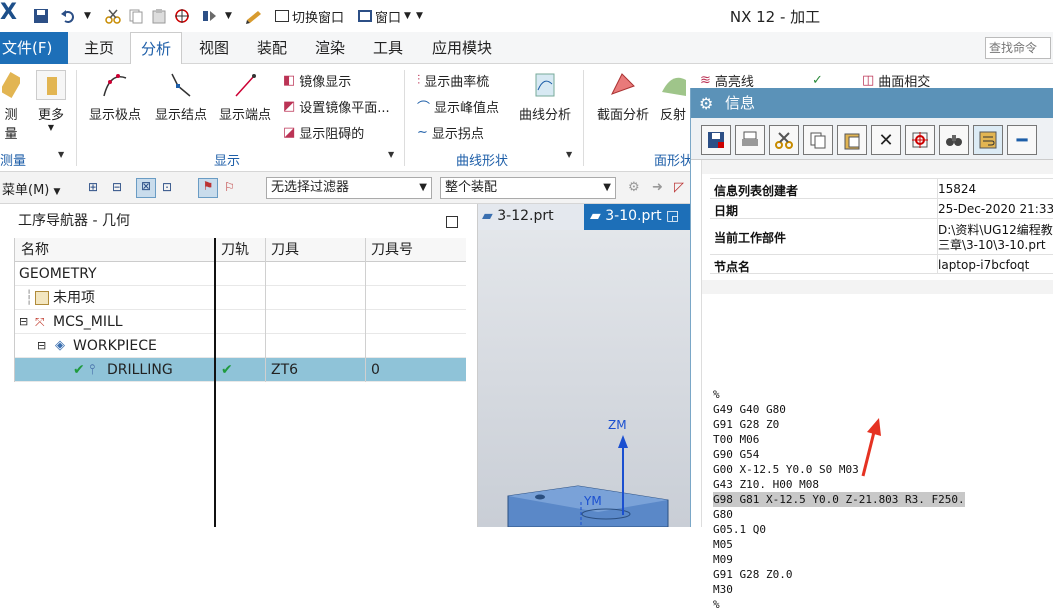 The width and height of the screenshot is (1053, 612). I want to click on tab-home: 主页, so click(99, 48).